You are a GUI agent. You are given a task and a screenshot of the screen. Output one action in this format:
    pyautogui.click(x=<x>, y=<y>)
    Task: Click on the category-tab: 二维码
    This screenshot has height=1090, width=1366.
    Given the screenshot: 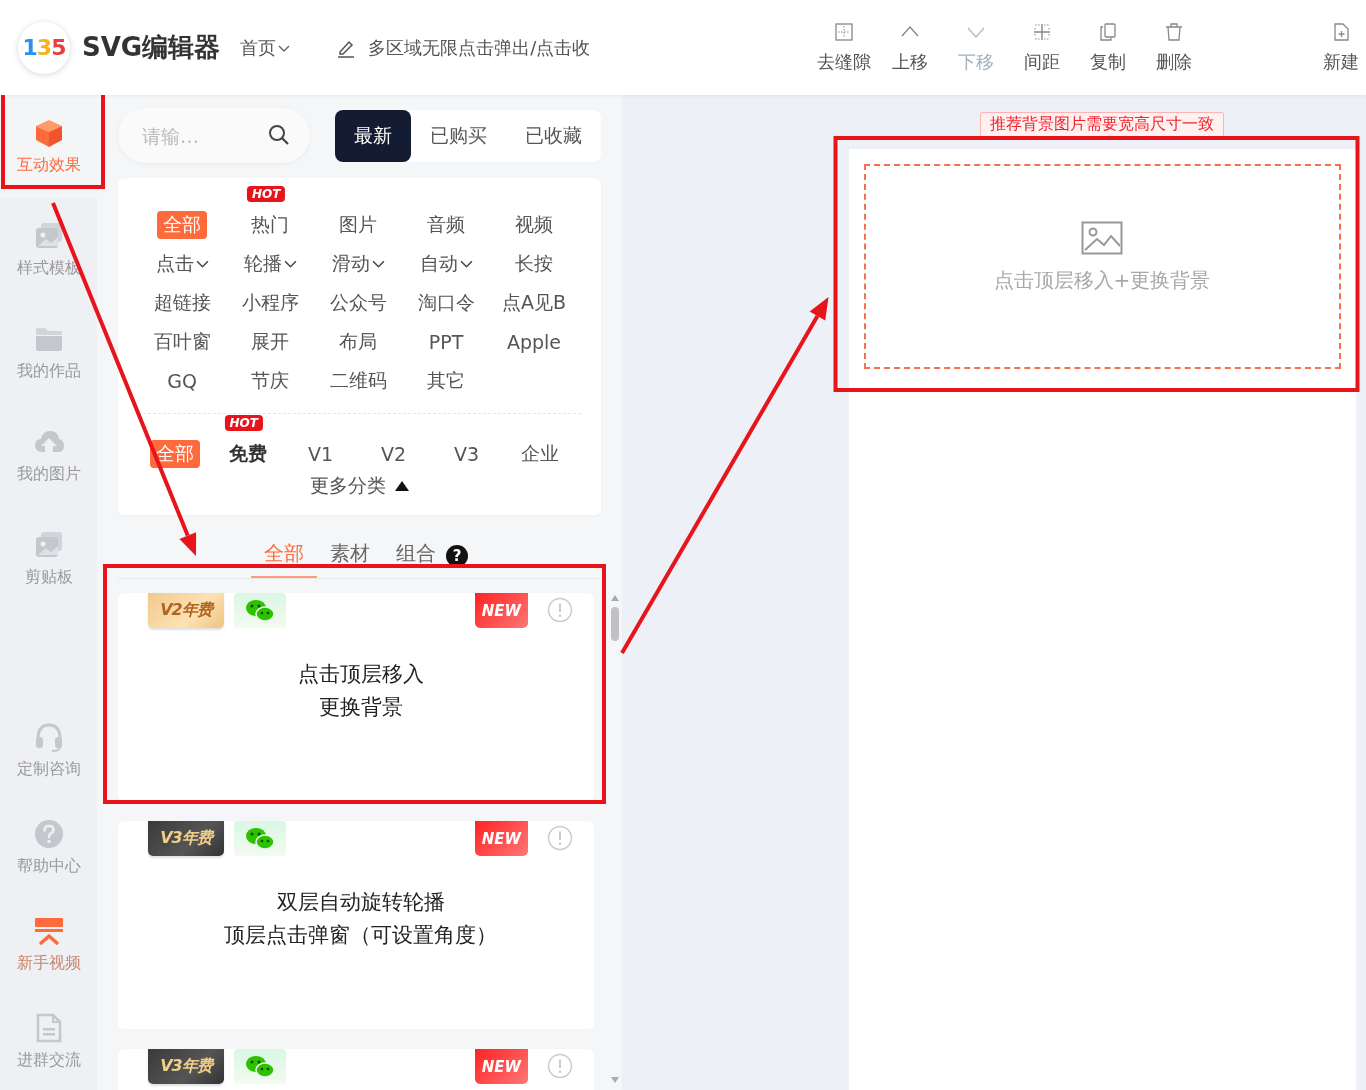 What is the action you would take?
    pyautogui.click(x=358, y=380)
    